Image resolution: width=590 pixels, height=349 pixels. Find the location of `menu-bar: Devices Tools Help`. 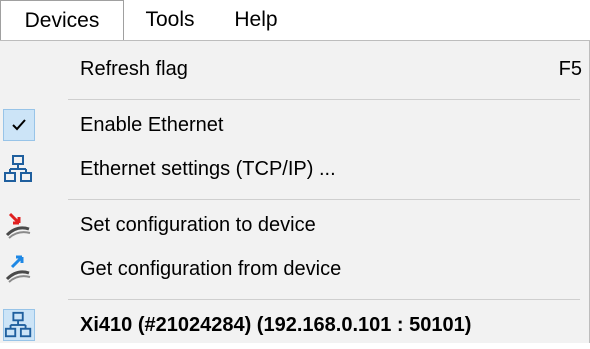

menu-bar: Devices Tools Help is located at coordinates (295, 20).